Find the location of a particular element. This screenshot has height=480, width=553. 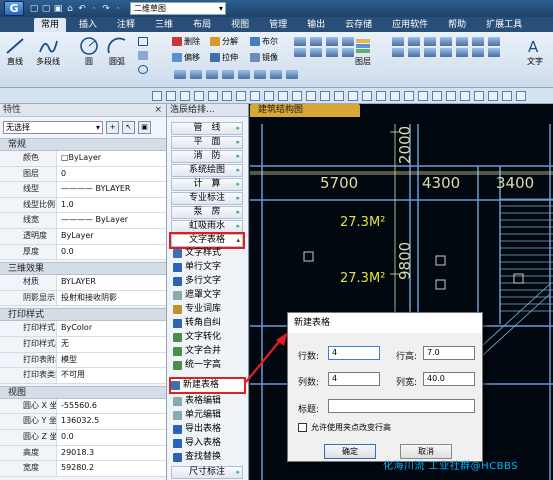

palette-category-text-table: 文字表格 is located at coordinates (207, 240).